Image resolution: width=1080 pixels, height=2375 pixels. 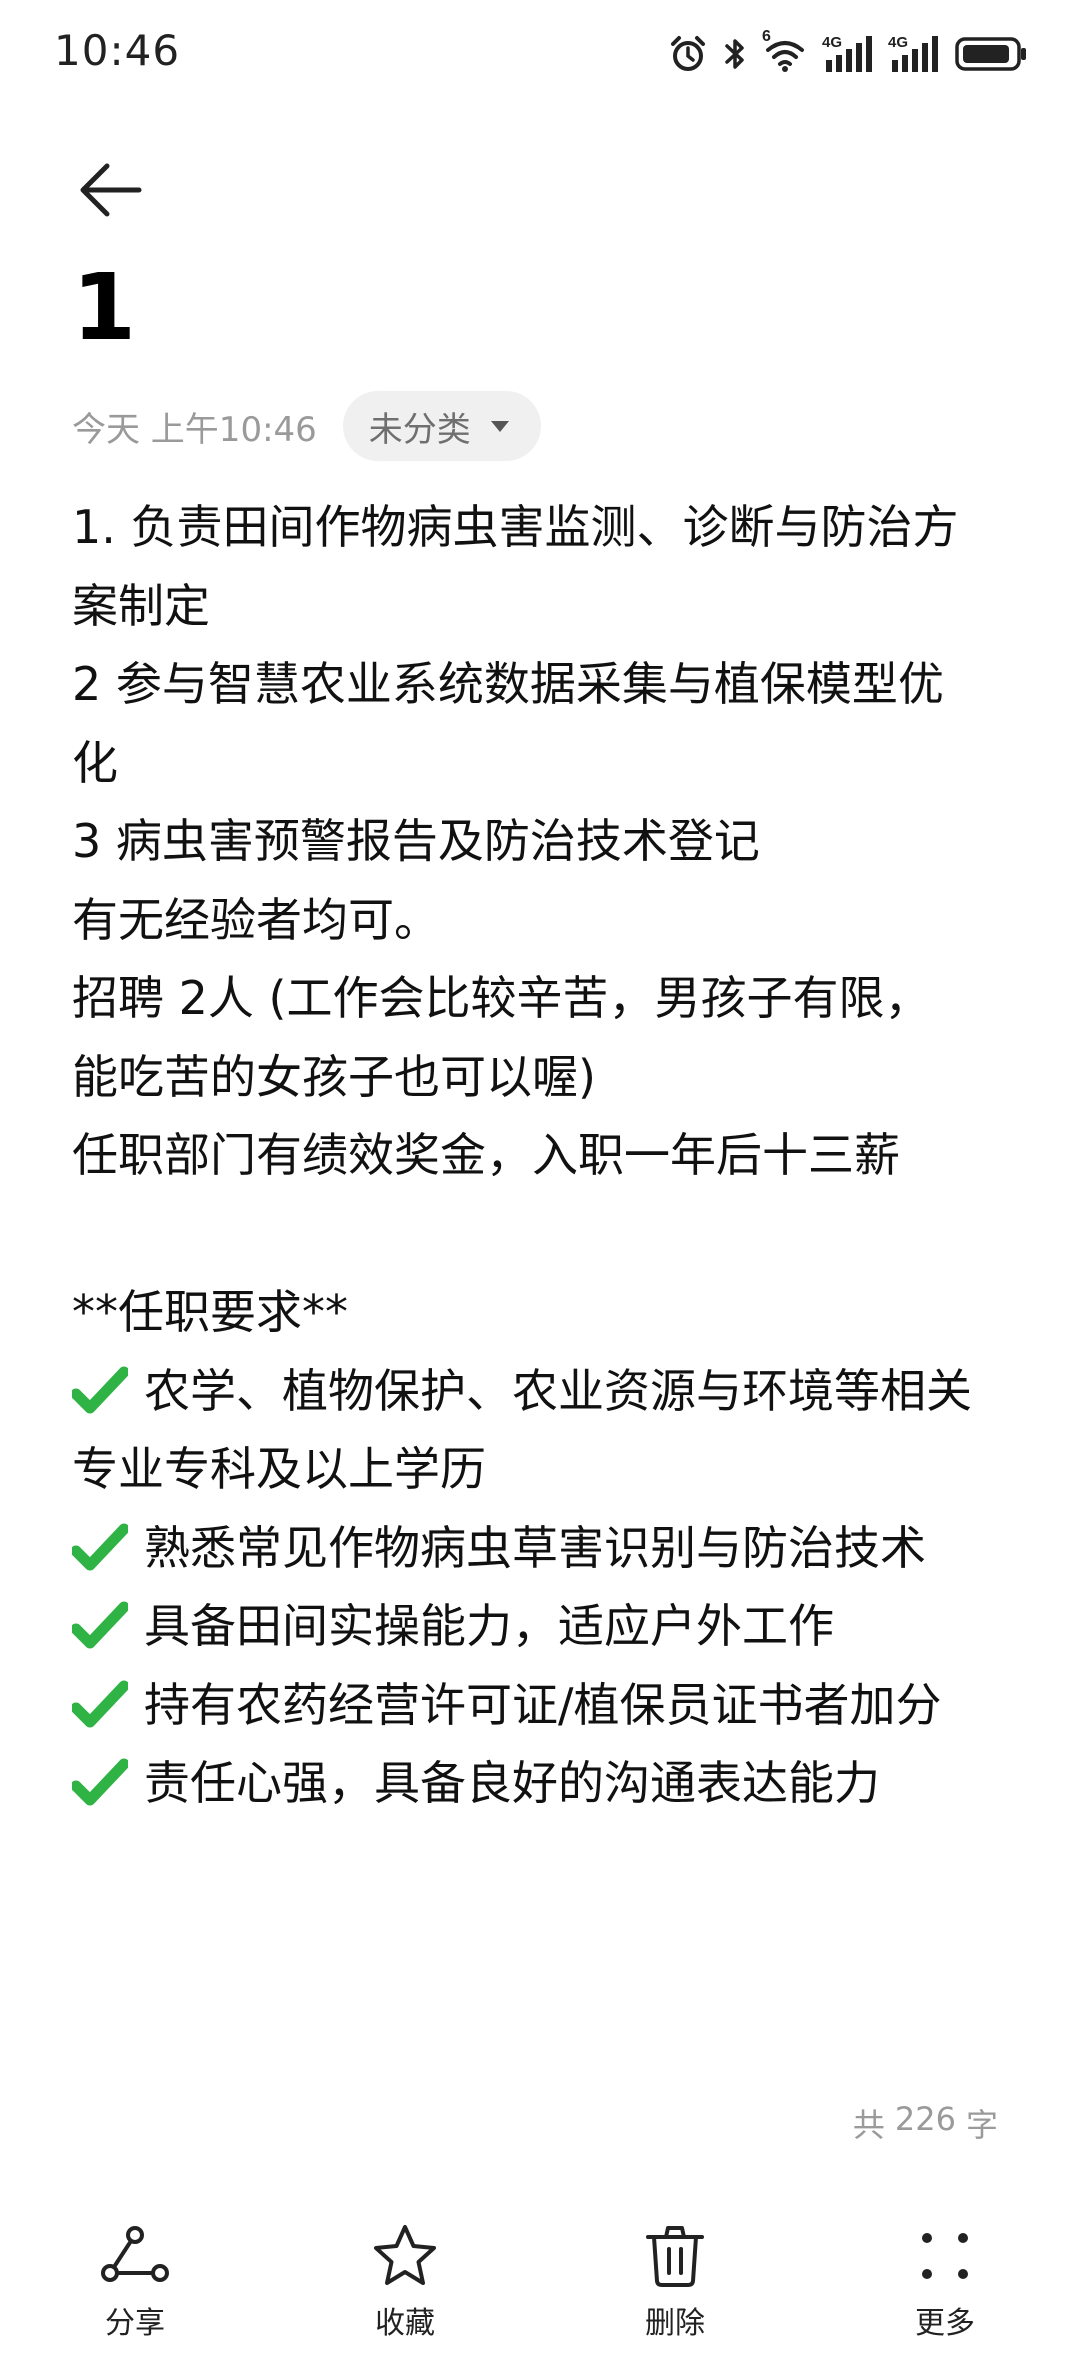 I want to click on body-line: 能吃苦的女孩子也可以喔), so click(x=334, y=1076).